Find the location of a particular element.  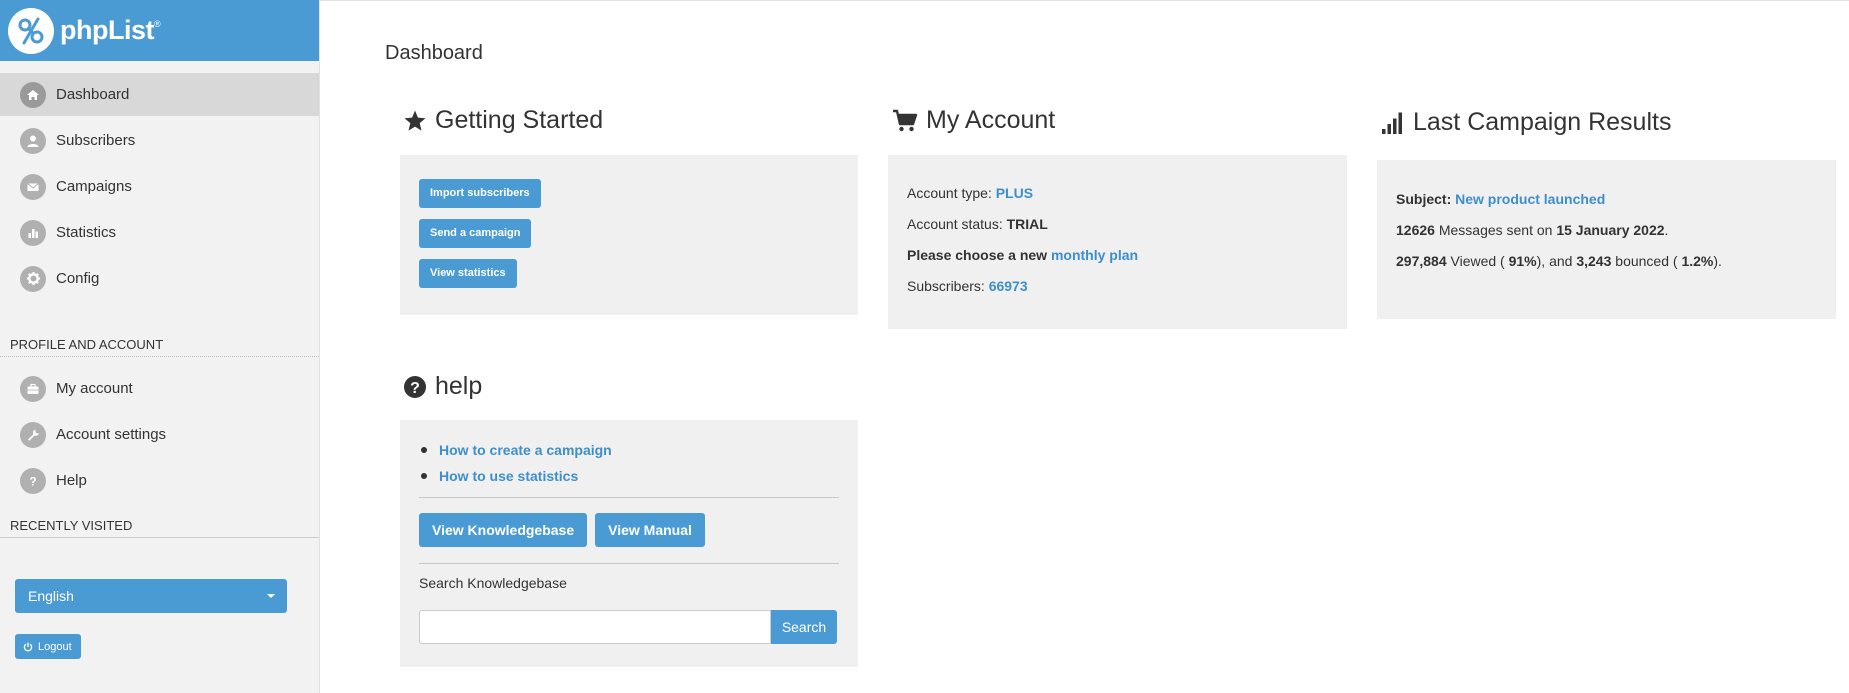

logo-text: phpList® is located at coordinates (110, 30).